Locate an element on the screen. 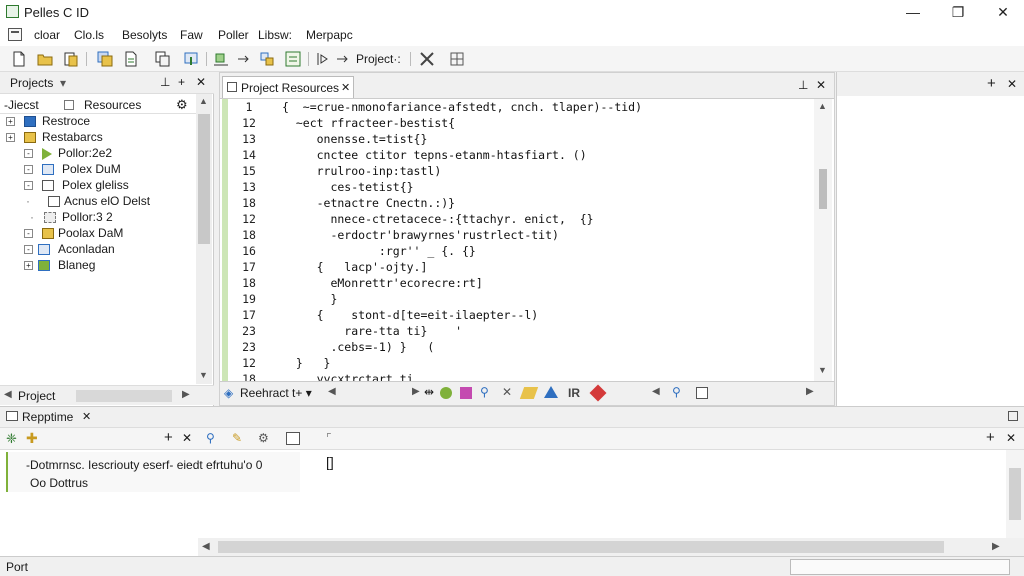  resource-icon is located at coordinates (191, 59).